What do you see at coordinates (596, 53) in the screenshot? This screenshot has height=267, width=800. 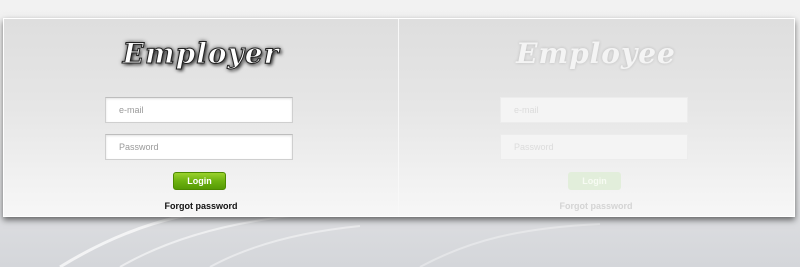 I see `employee-title: Employee` at bounding box center [596, 53].